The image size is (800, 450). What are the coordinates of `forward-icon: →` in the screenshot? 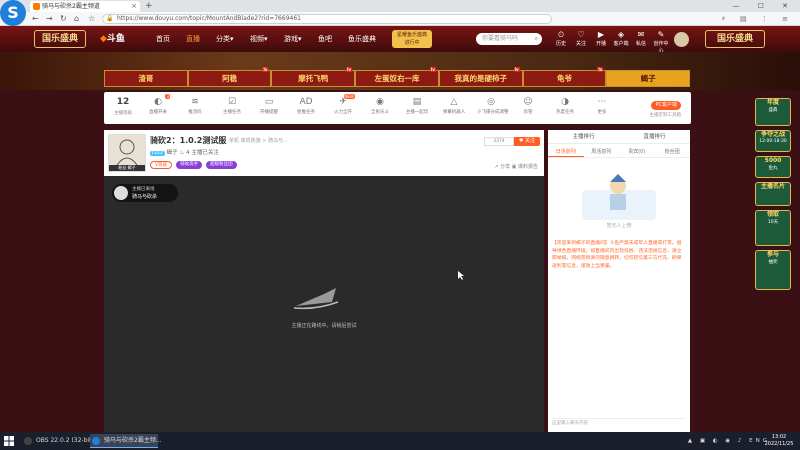 It's located at (49, 19).